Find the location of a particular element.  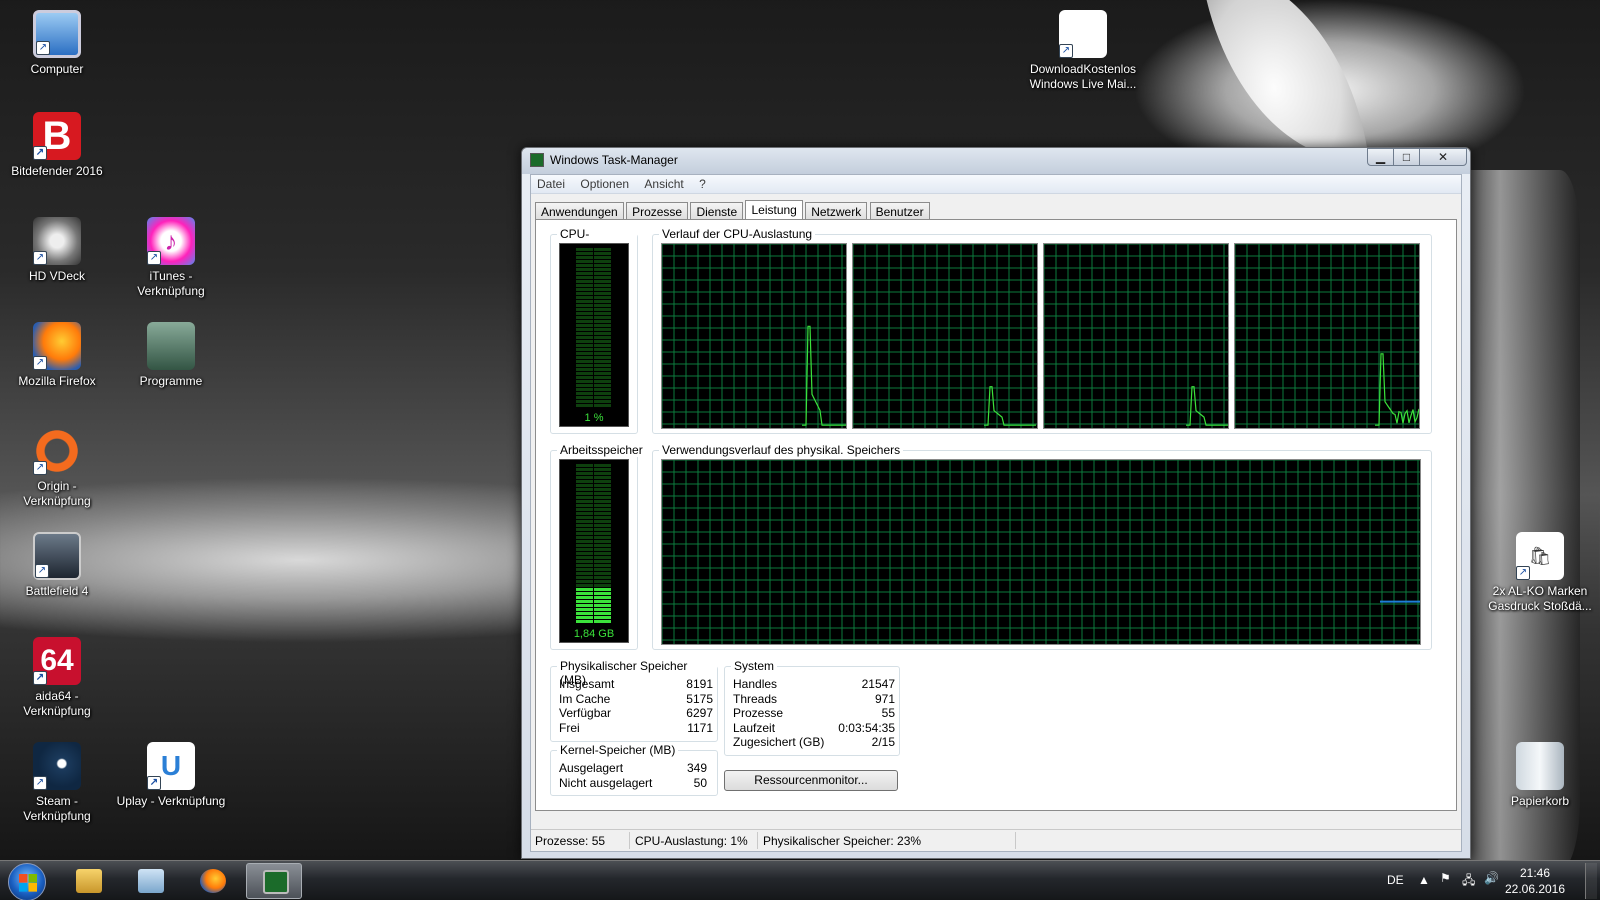

desktop-icon-label: Steam - Verknüpfung is located at coordinates (57, 808).